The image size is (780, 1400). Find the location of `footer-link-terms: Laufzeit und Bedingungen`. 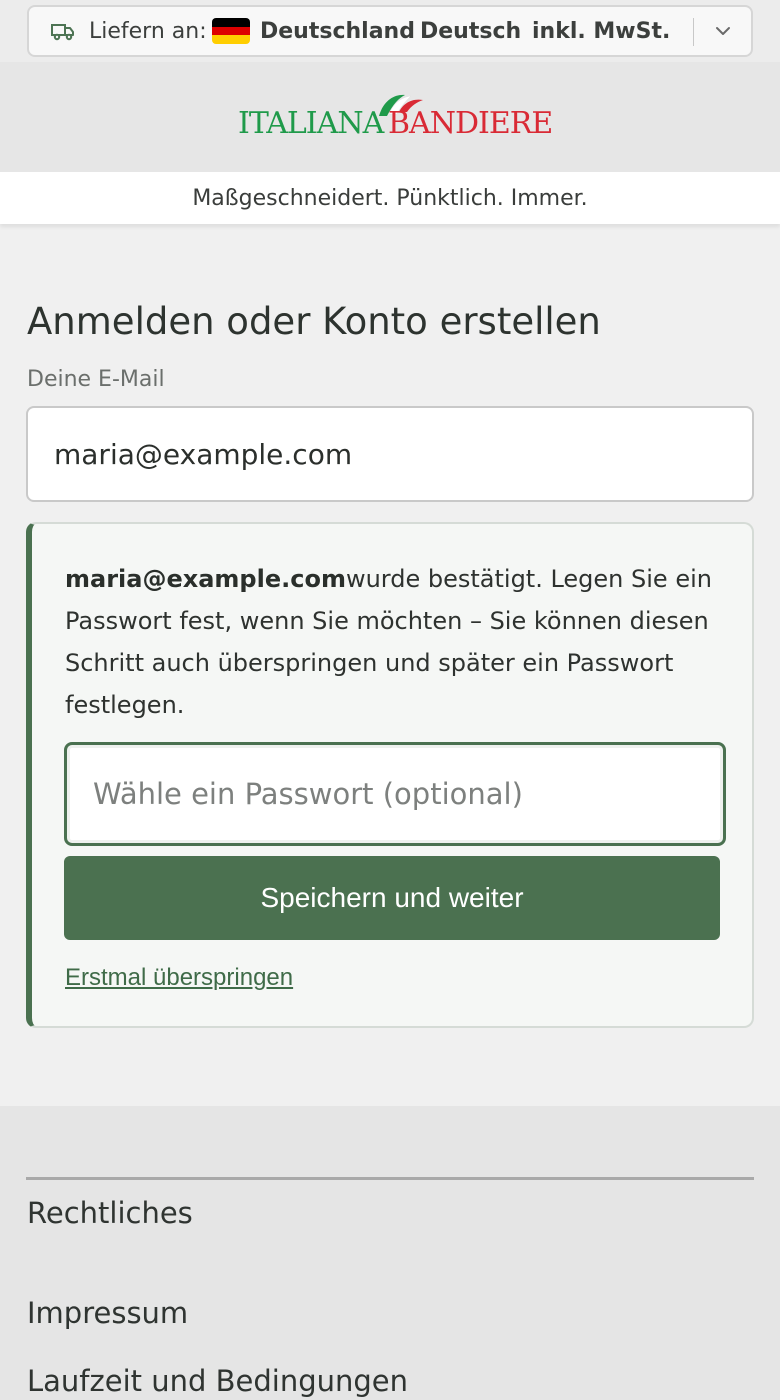

footer-link-terms: Laufzeit und Bedingungen is located at coordinates (217, 1381).